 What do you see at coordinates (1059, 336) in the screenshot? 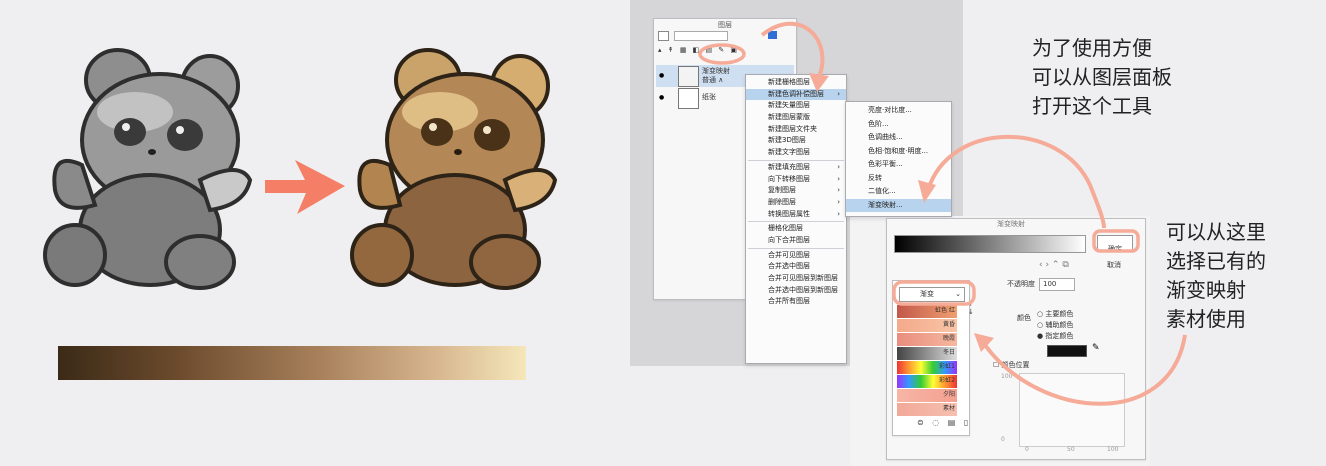
I see `radio-spec-label: 指定颜色` at bounding box center [1059, 336].